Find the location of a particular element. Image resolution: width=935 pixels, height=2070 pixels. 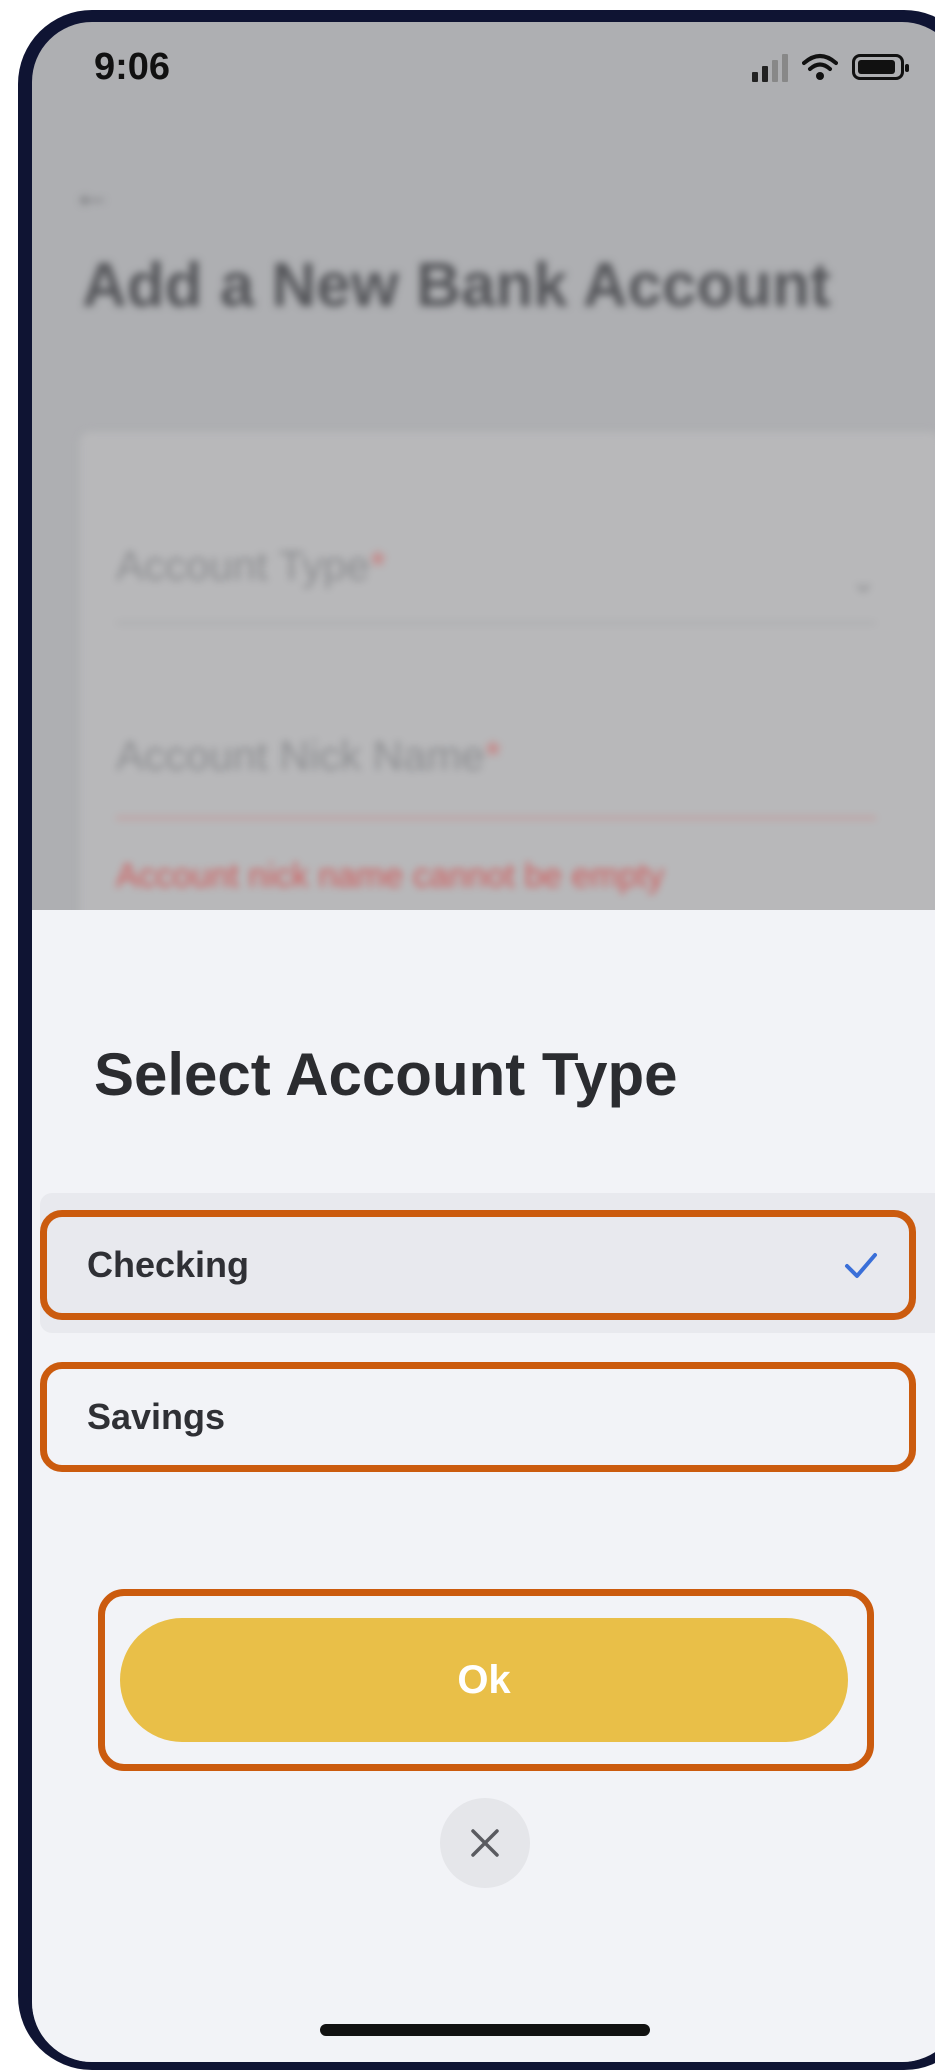

option-label: Checking is located at coordinates (168, 1264).